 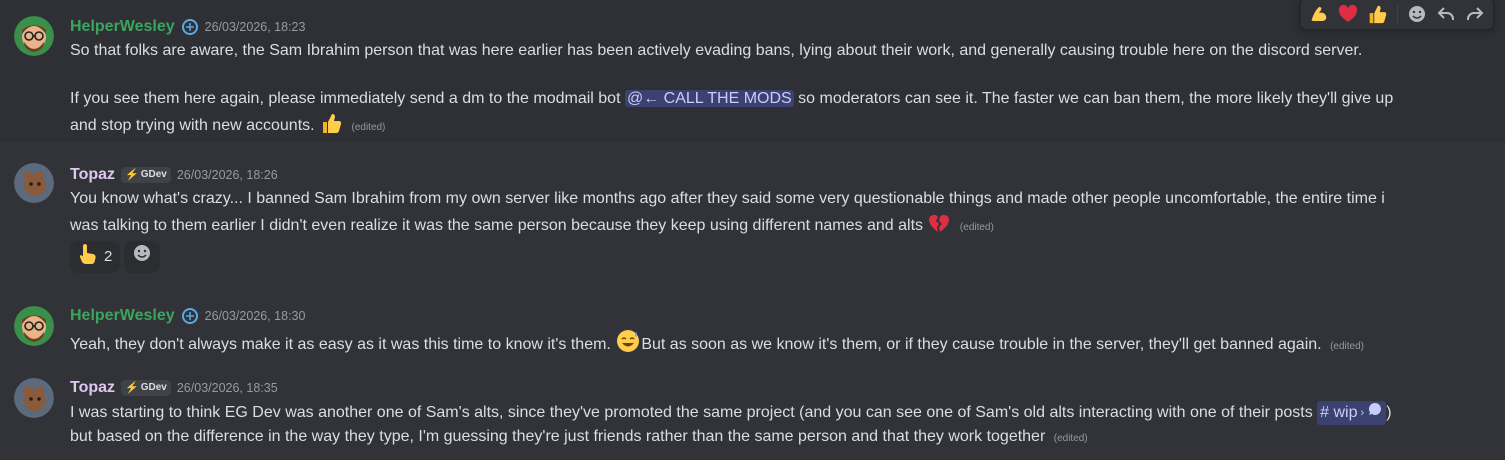 What do you see at coordinates (174, 175) in the screenshot?
I see `message-header: Topaz ⚡ GDev 26/03/2026, 18:26` at bounding box center [174, 175].